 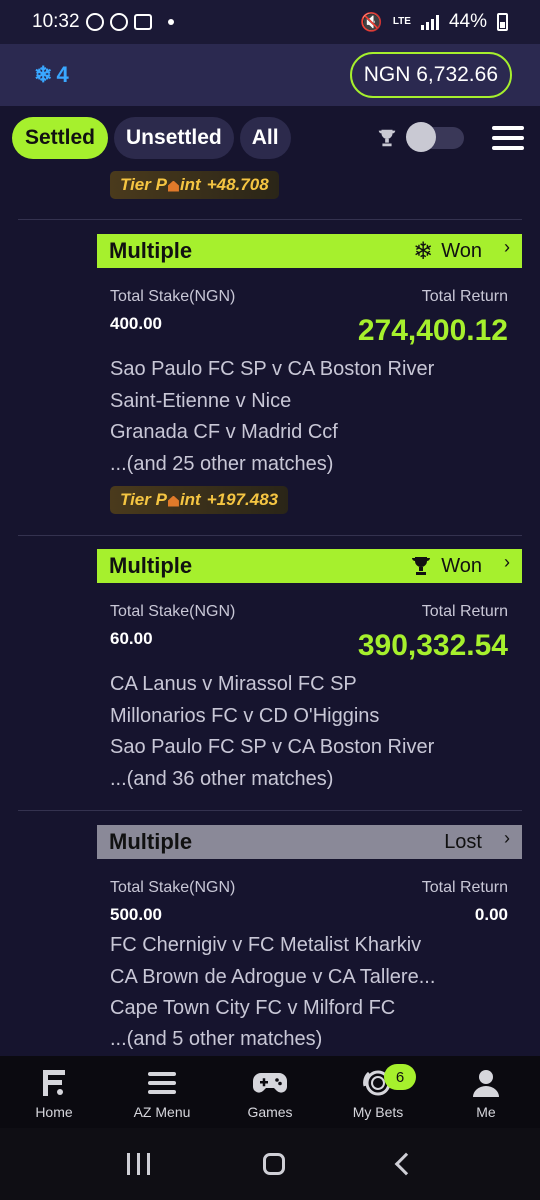 I want to click on nav-games: Games, so click(x=270, y=1092).